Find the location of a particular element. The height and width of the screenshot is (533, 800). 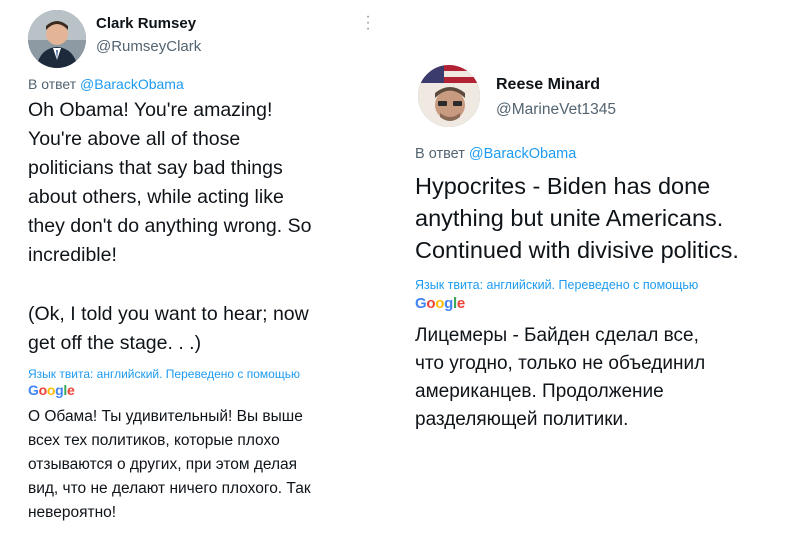

author-name: Clark Rumsey is located at coordinates (146, 23).